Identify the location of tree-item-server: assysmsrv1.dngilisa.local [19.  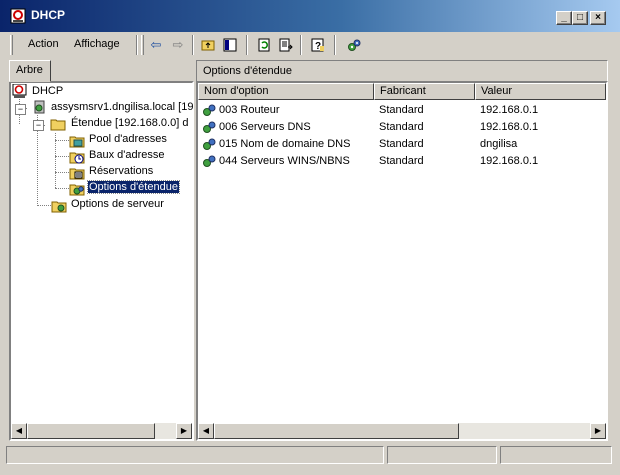
(122, 107).